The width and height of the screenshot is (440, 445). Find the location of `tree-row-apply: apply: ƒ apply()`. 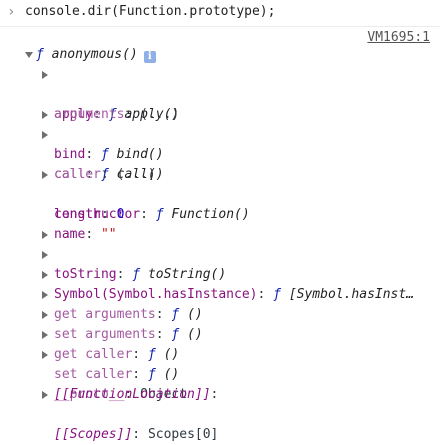

tree-row-apply: apply: ƒ apply() is located at coordinates (109, 93).